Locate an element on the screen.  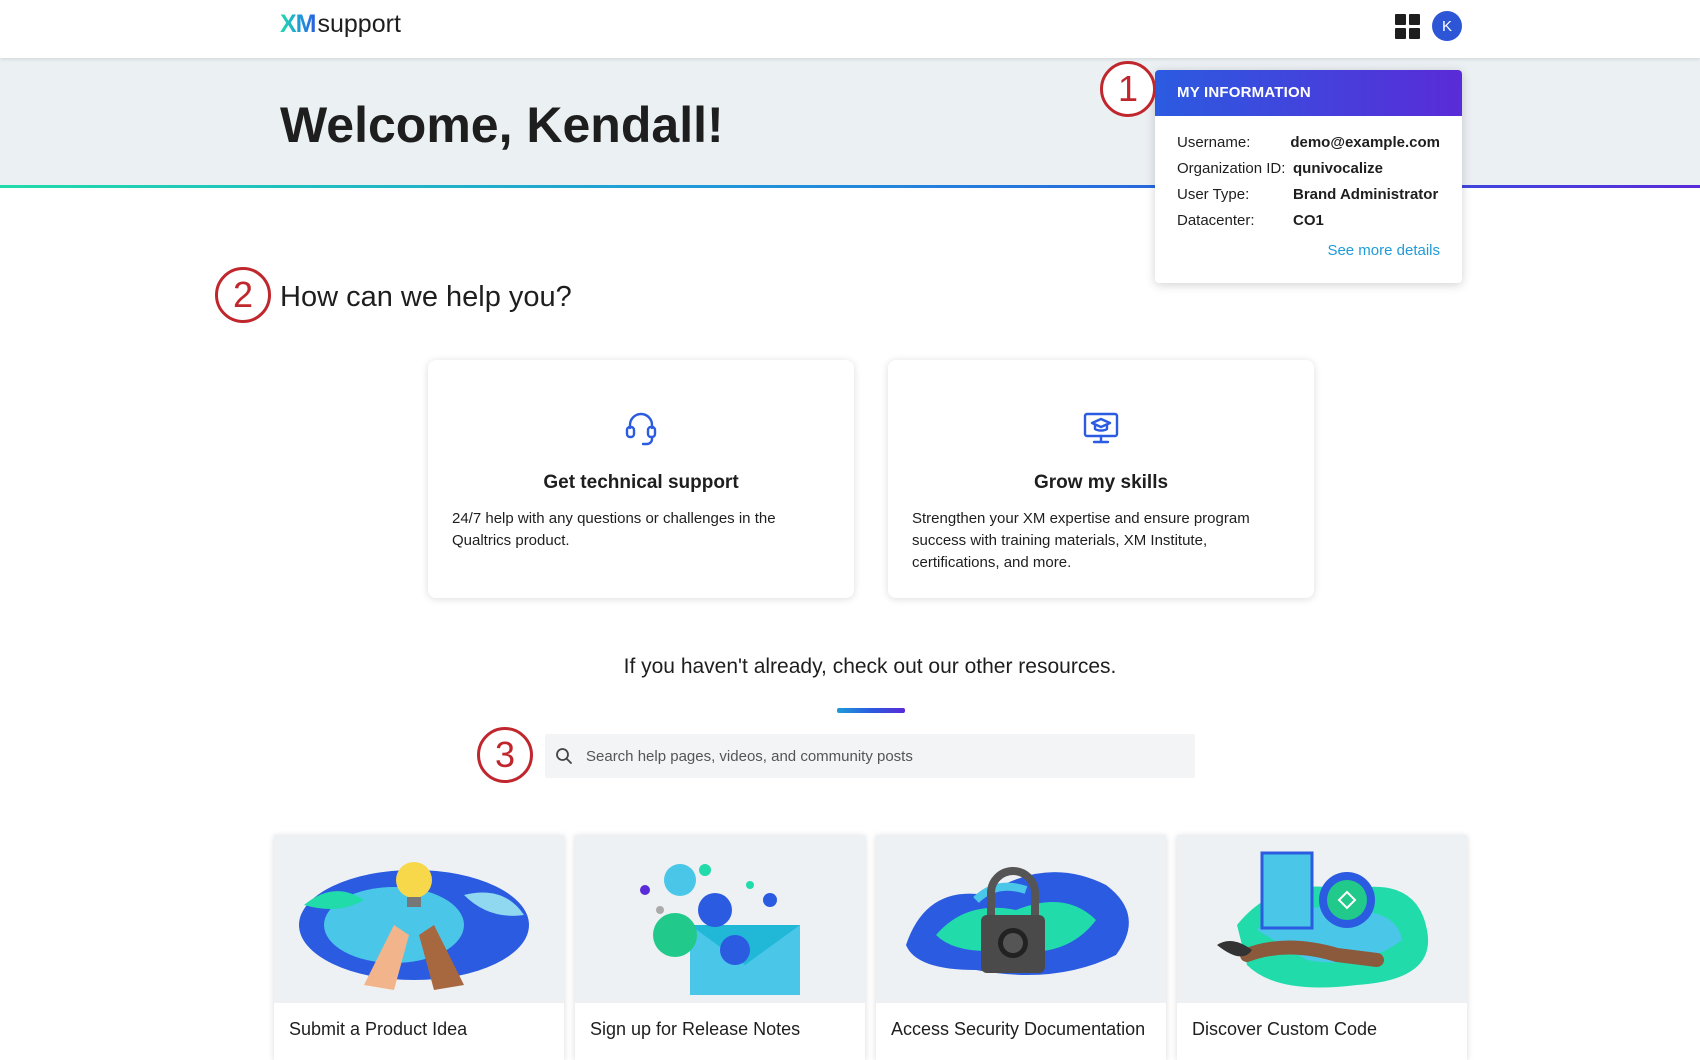
tile-label: Discover Custom Code is located at coordinates (1285, 1029).